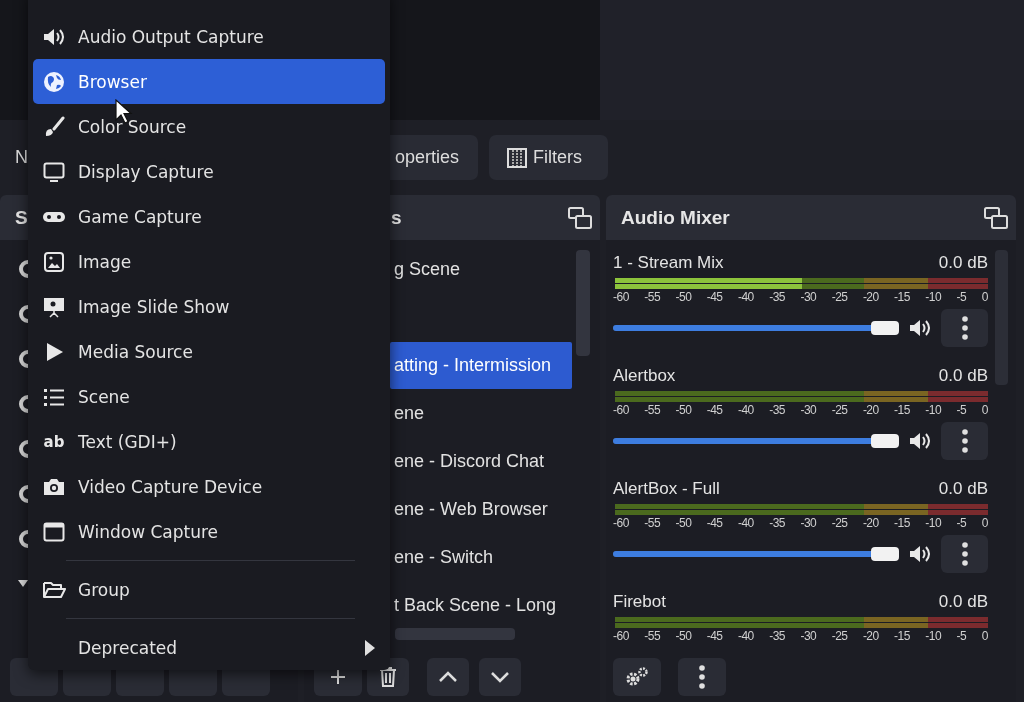  I want to click on list-item: ene - Switch, so click(481, 557).